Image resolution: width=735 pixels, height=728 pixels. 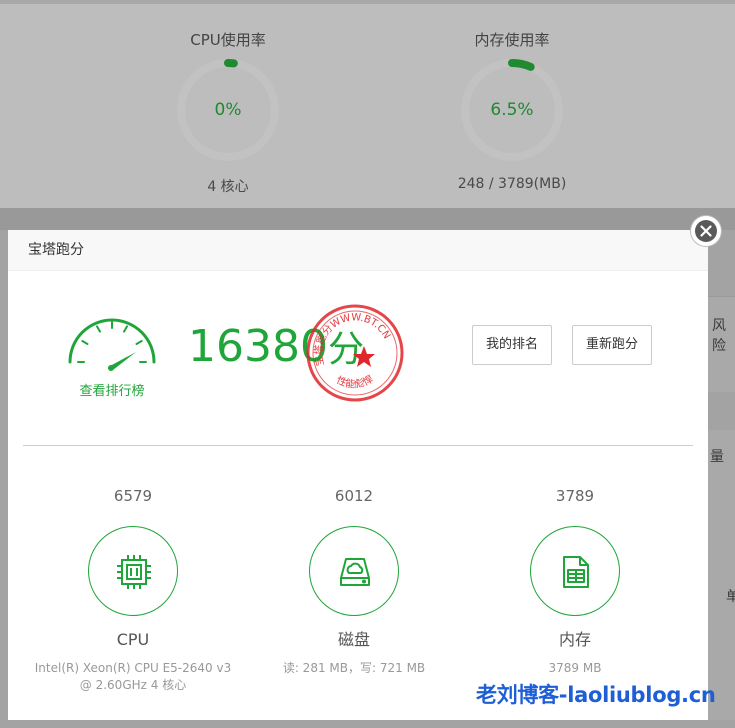 I want to click on svg-text: 宝塔跑分WWW.BT.CN, so click(x=352, y=339).